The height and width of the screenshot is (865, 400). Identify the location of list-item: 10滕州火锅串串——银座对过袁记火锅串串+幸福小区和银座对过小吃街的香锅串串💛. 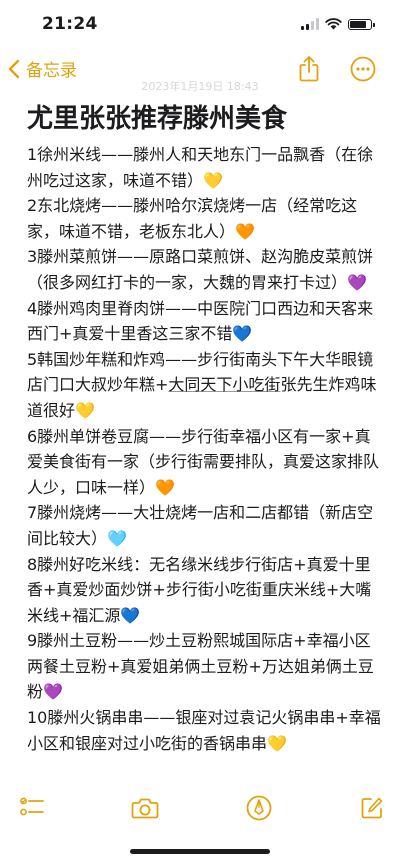
(204, 730).